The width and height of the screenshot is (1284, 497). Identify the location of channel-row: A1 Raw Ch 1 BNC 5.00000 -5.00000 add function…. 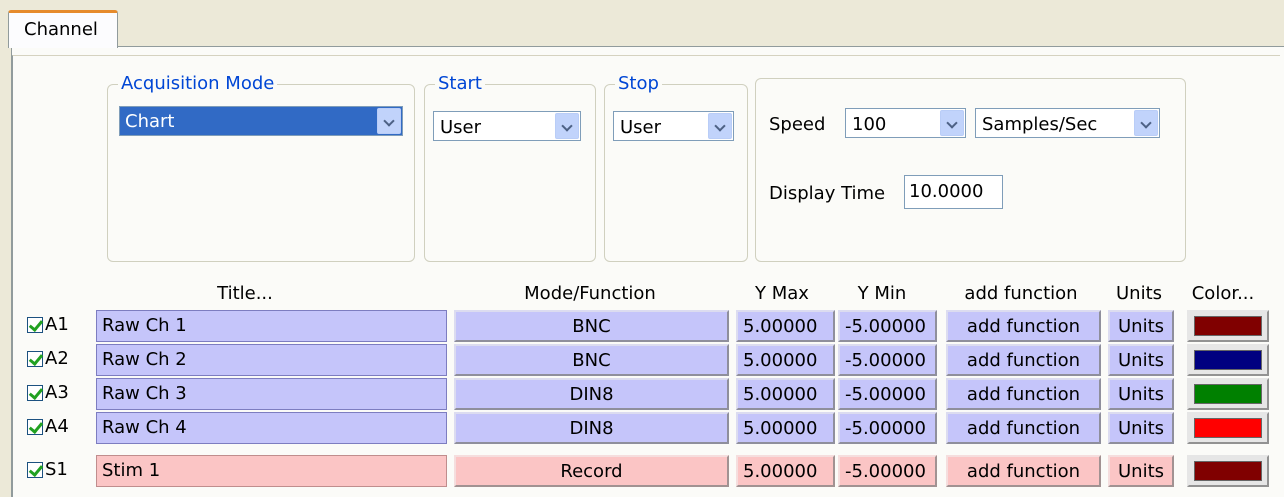
(648, 326).